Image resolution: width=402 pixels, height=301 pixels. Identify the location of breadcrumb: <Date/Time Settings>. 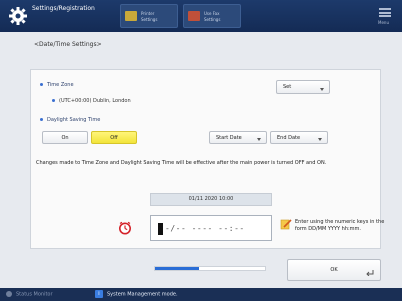
(68, 44).